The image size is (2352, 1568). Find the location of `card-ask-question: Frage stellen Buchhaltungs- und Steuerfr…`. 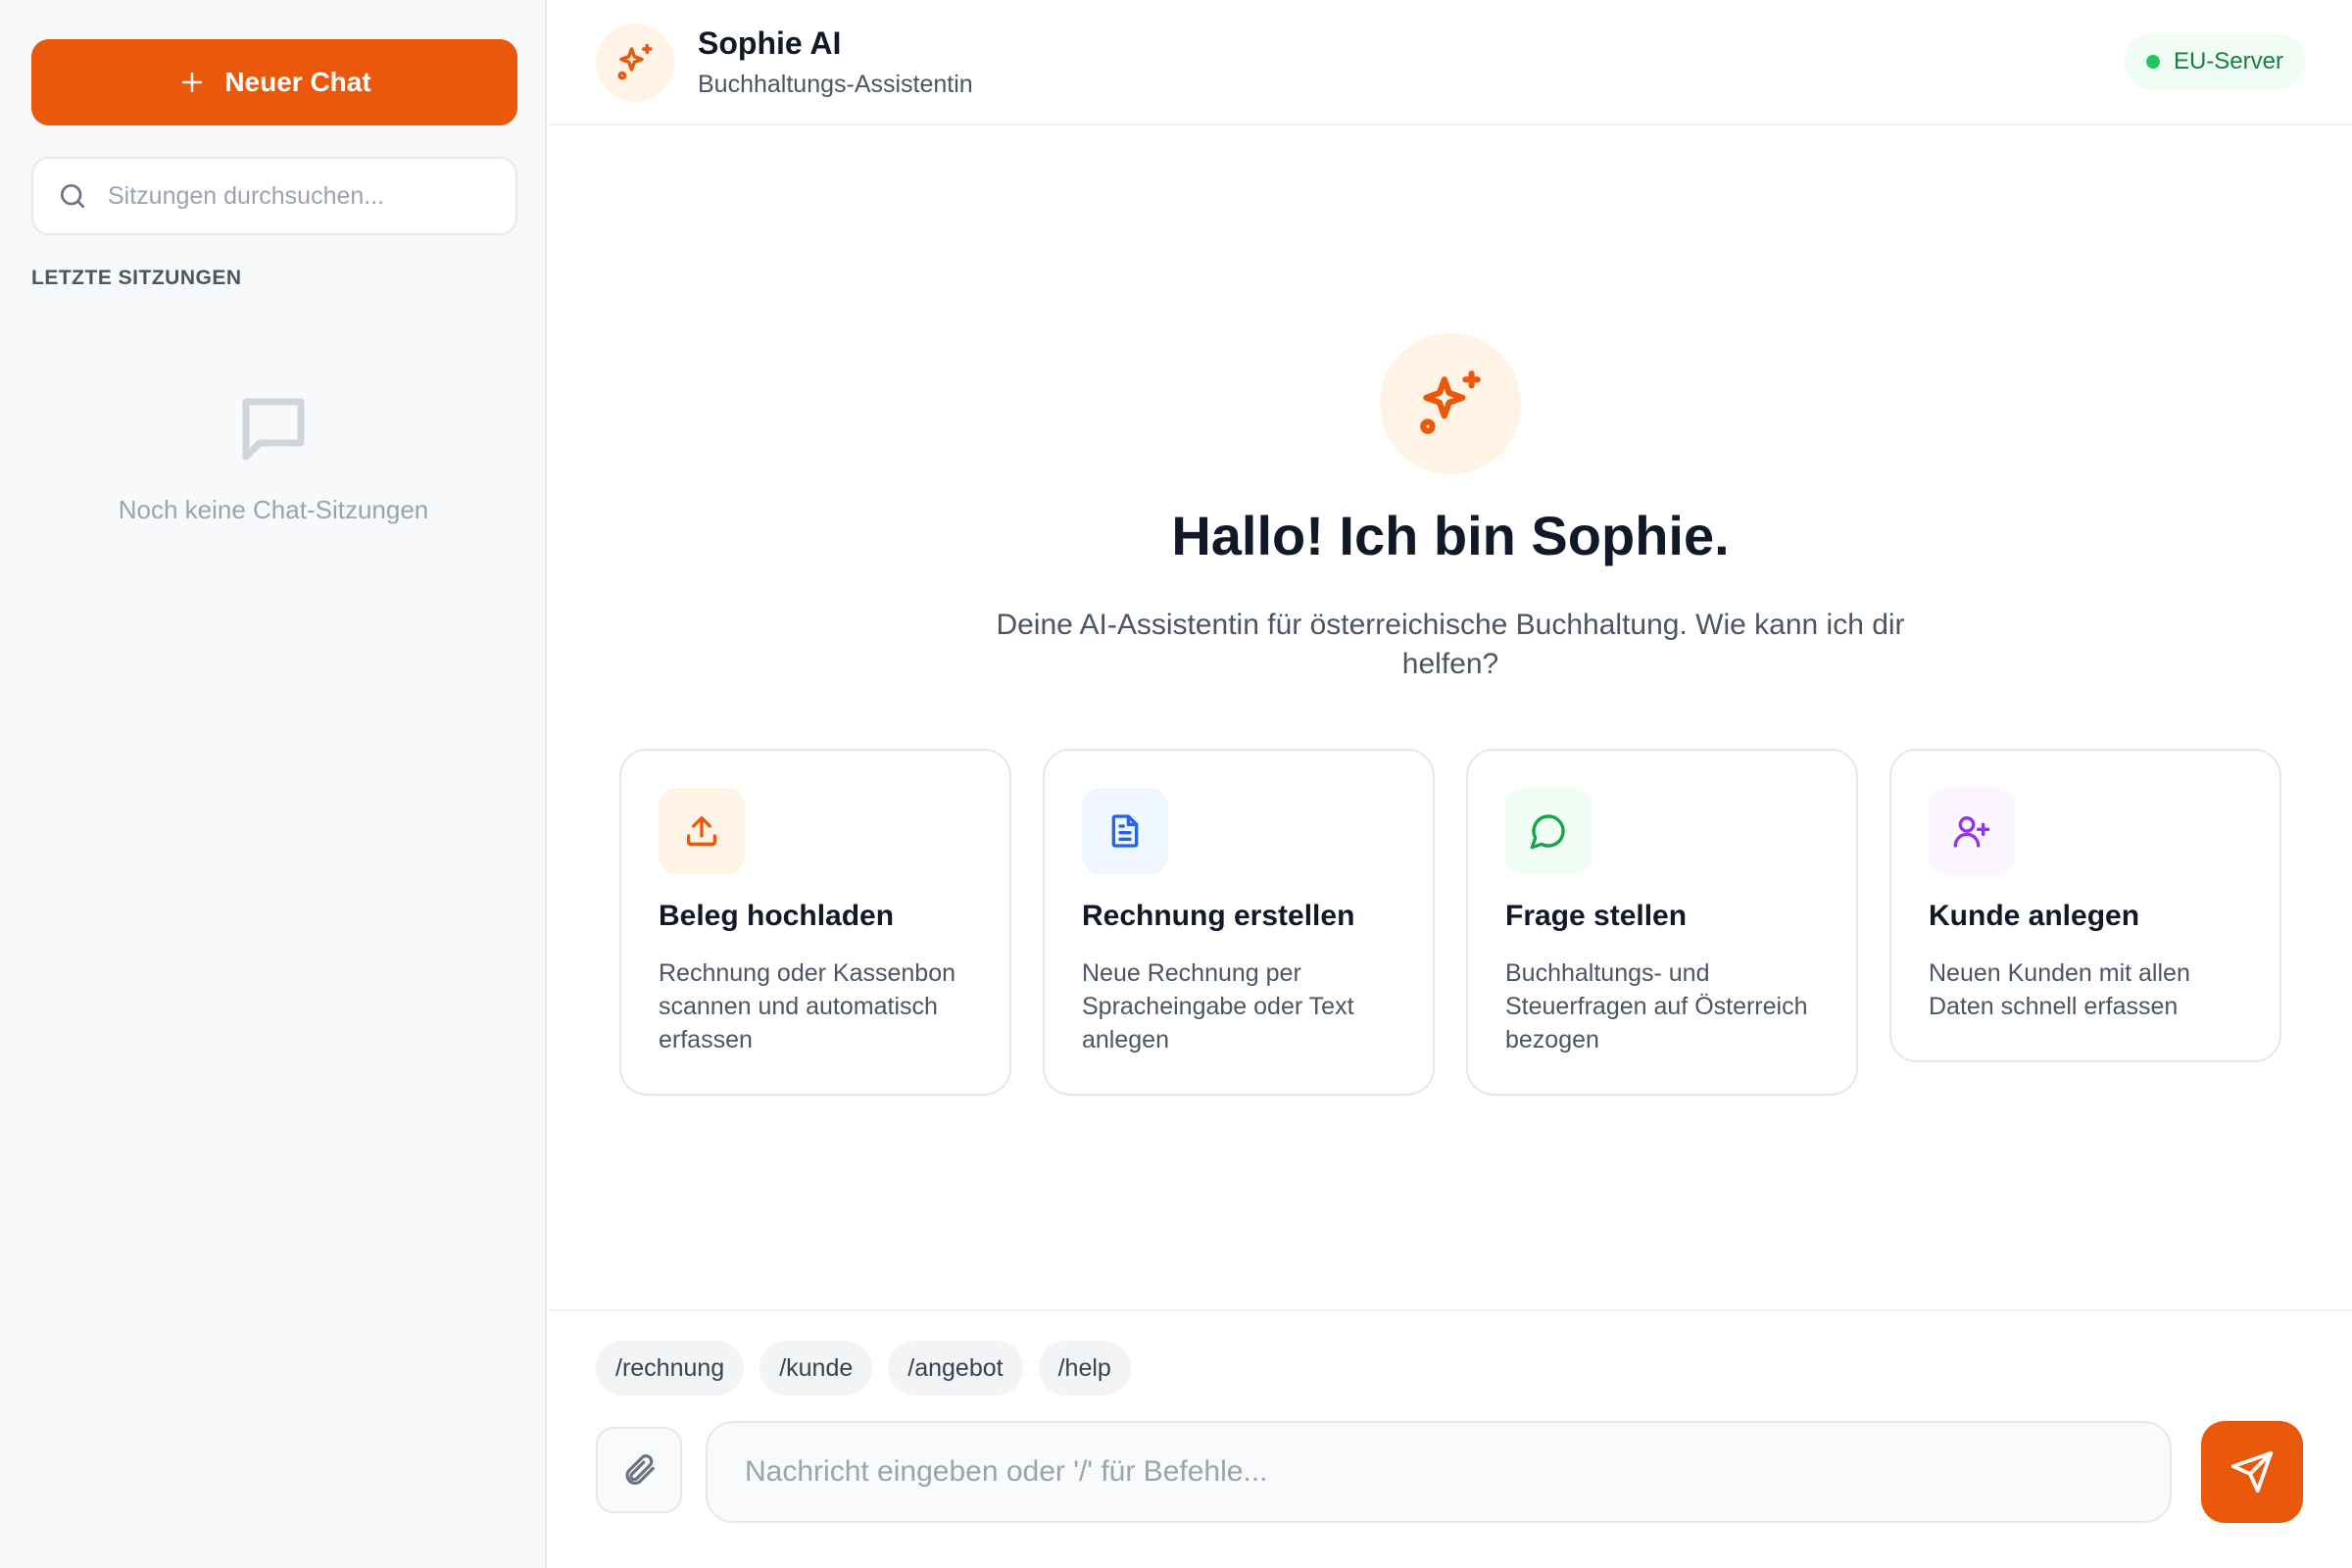

card-ask-question: Frage stellen Buchhaltungs- und Steuerfr… is located at coordinates (1662, 922).